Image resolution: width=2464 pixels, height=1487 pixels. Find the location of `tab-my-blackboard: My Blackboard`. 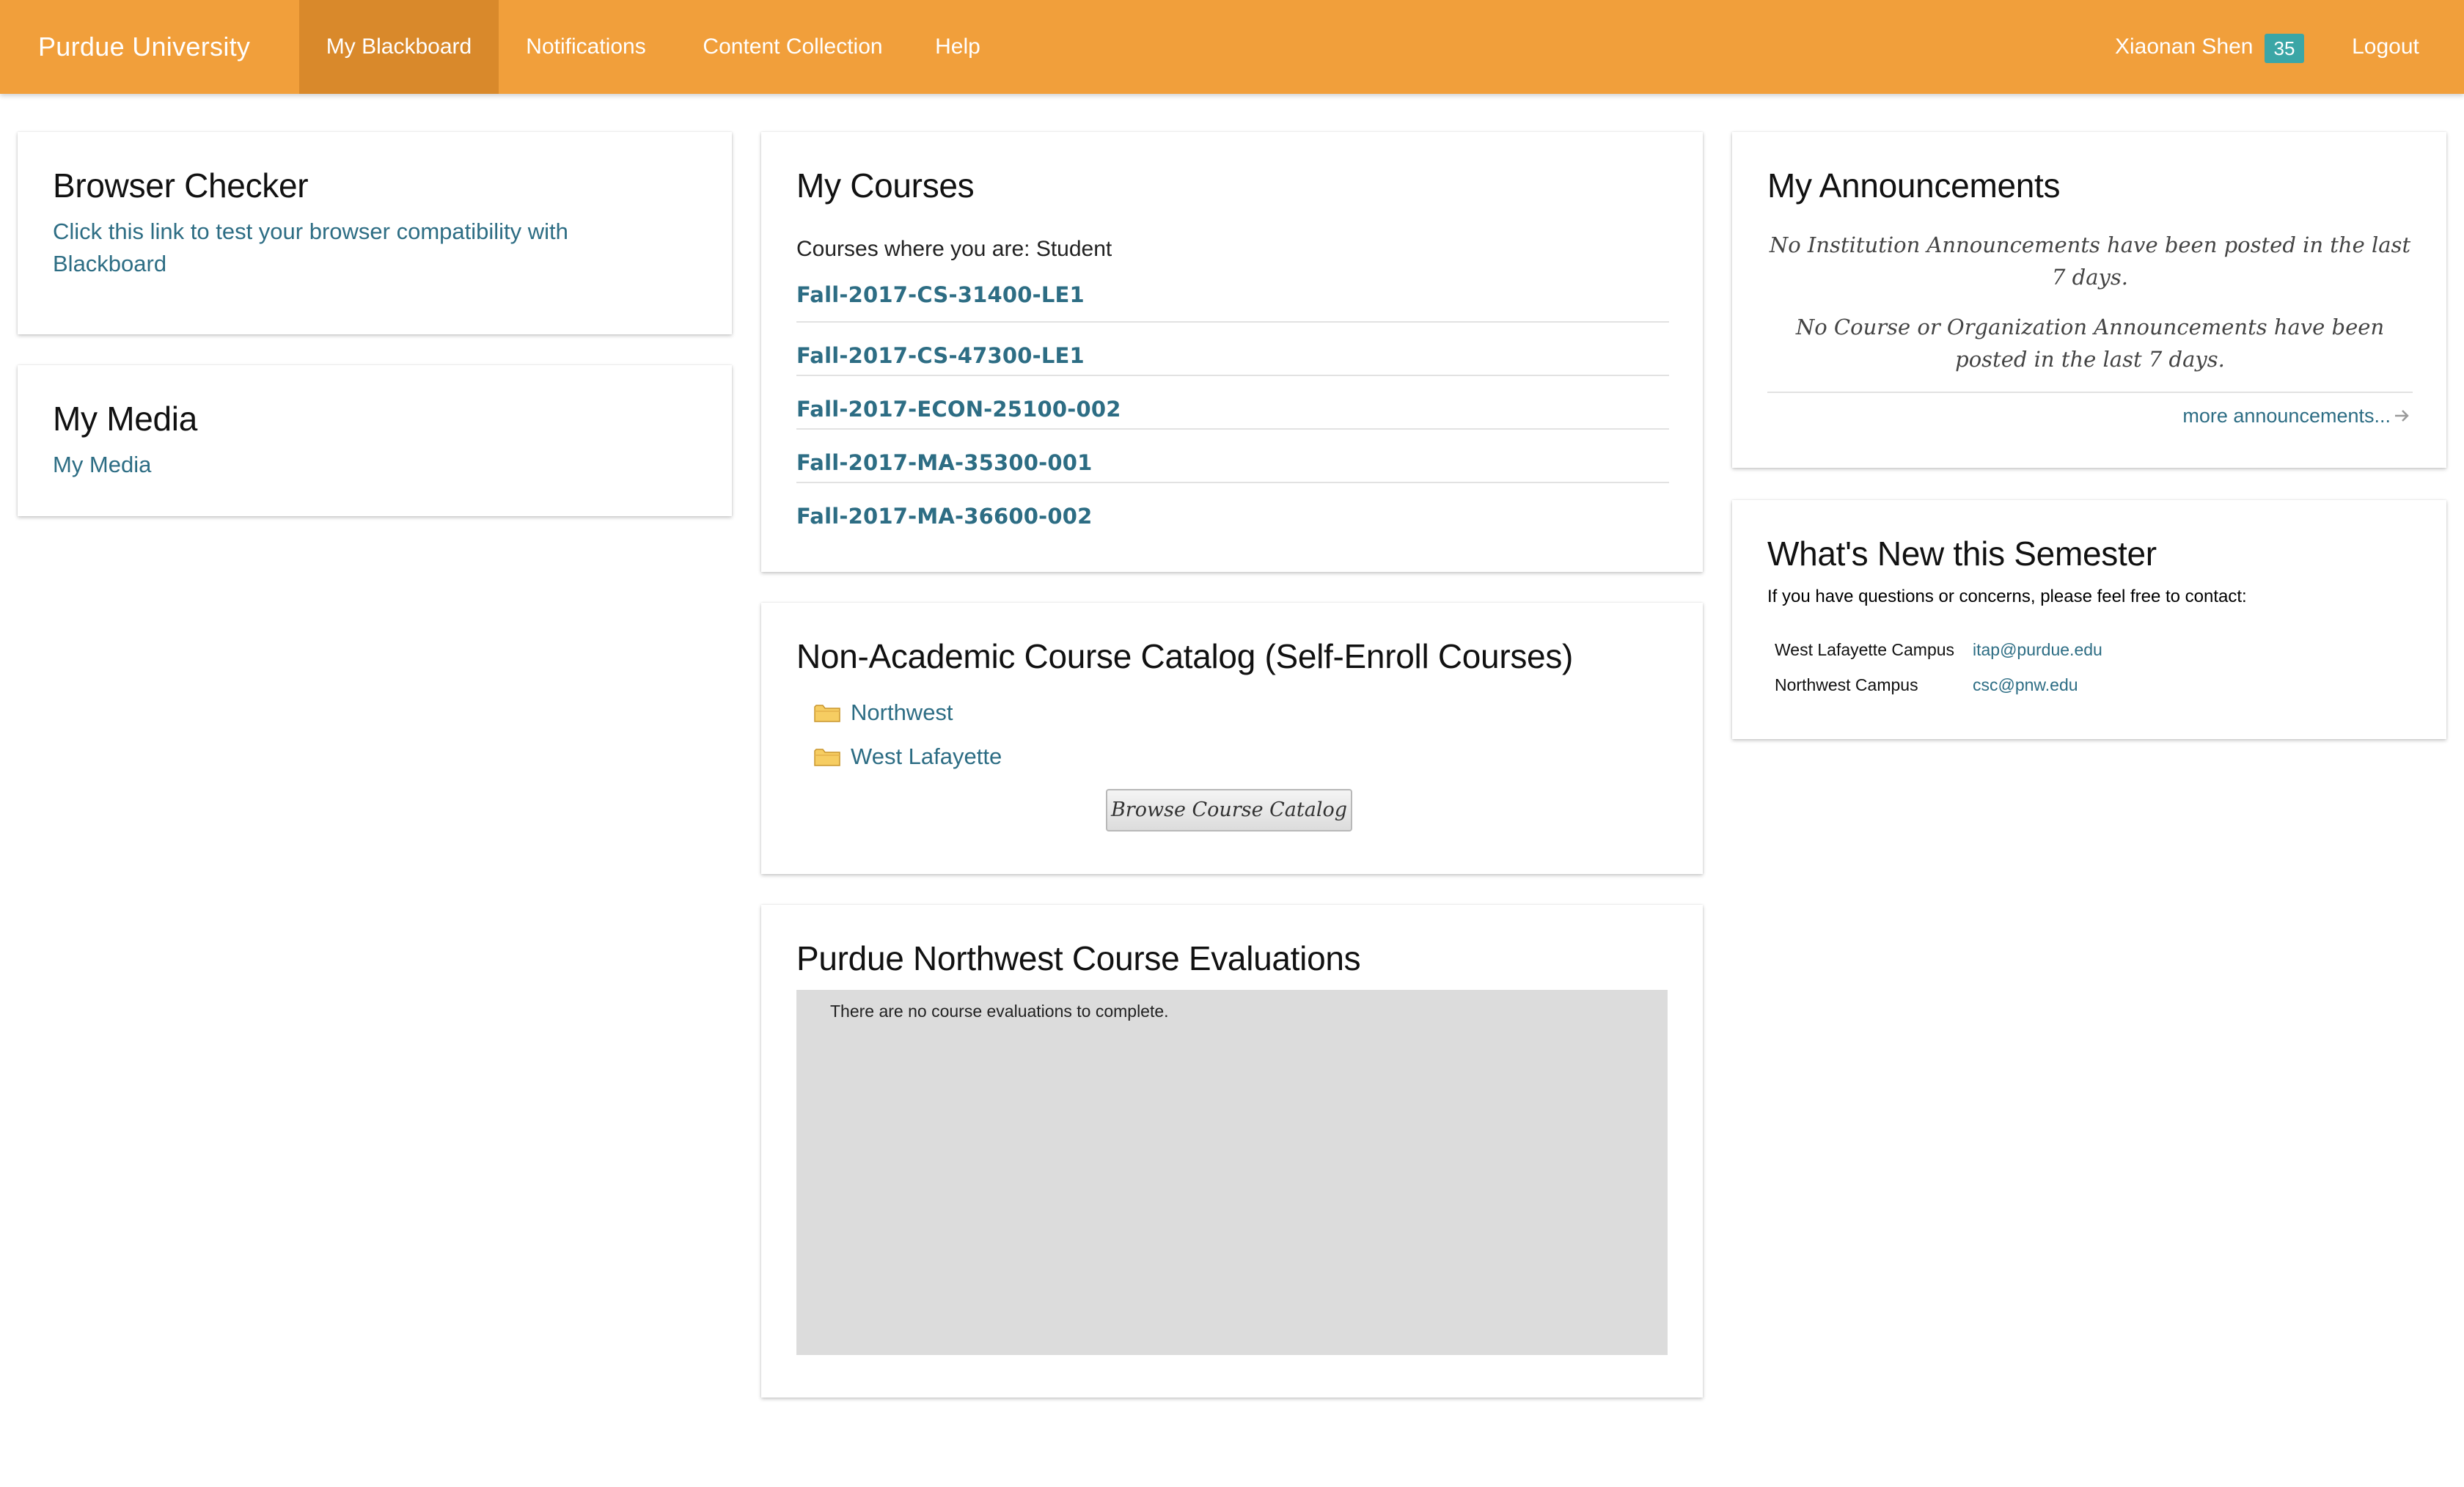

tab-my-blackboard: My Blackboard is located at coordinates (399, 47).